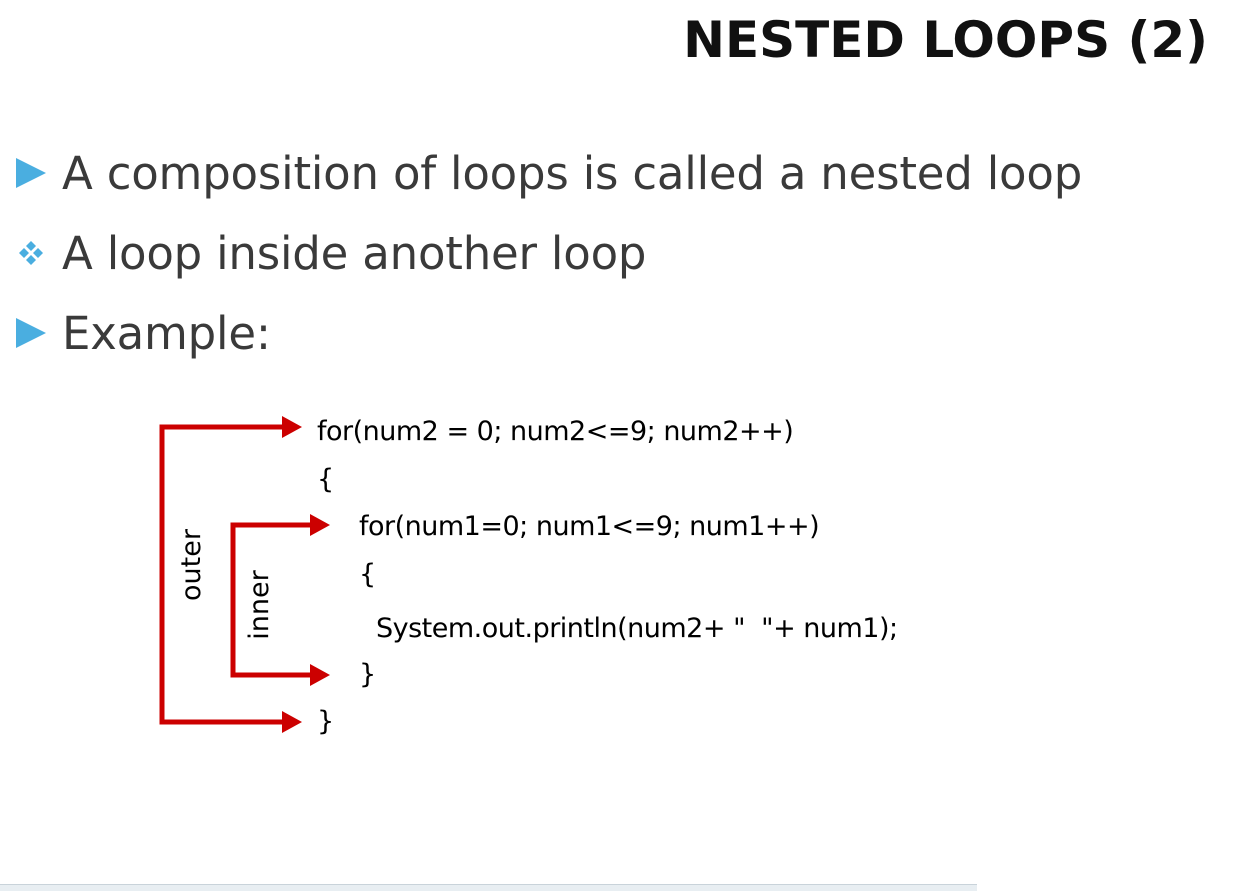  I want to click on slide-title: NESTED LOOPS (2), so click(945, 40).